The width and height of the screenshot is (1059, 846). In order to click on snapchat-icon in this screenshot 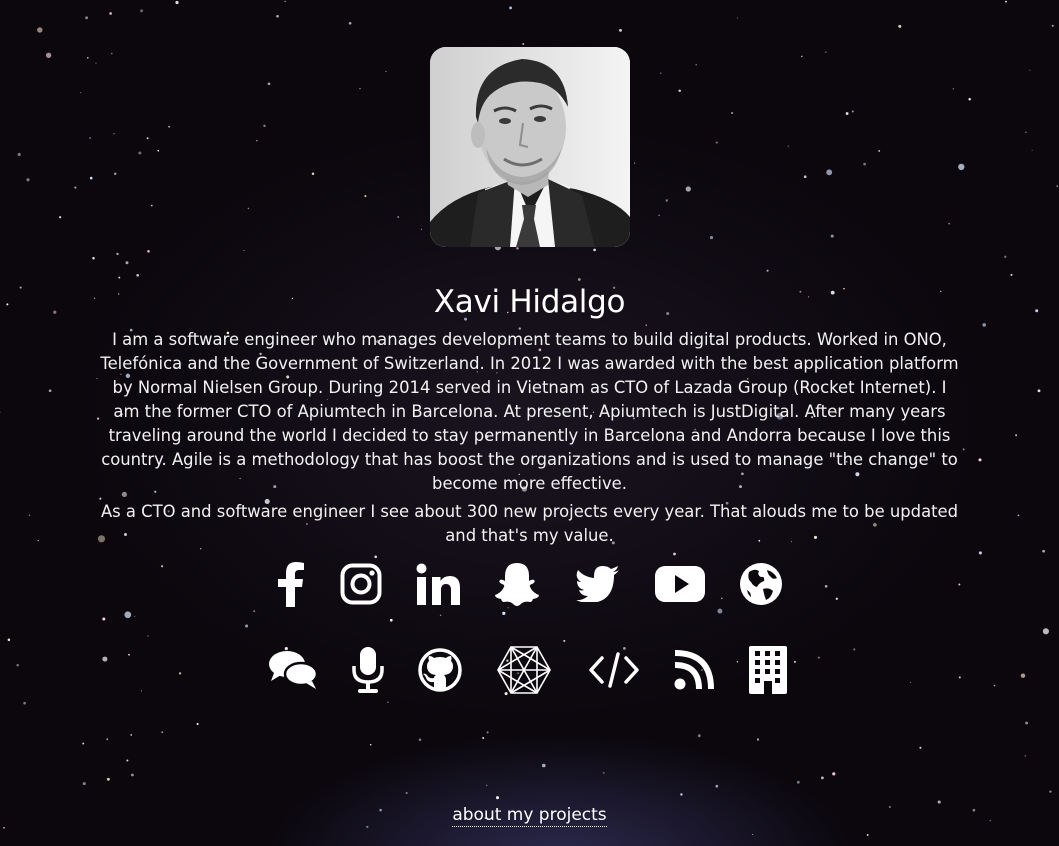, I will do `click(517, 584)`.